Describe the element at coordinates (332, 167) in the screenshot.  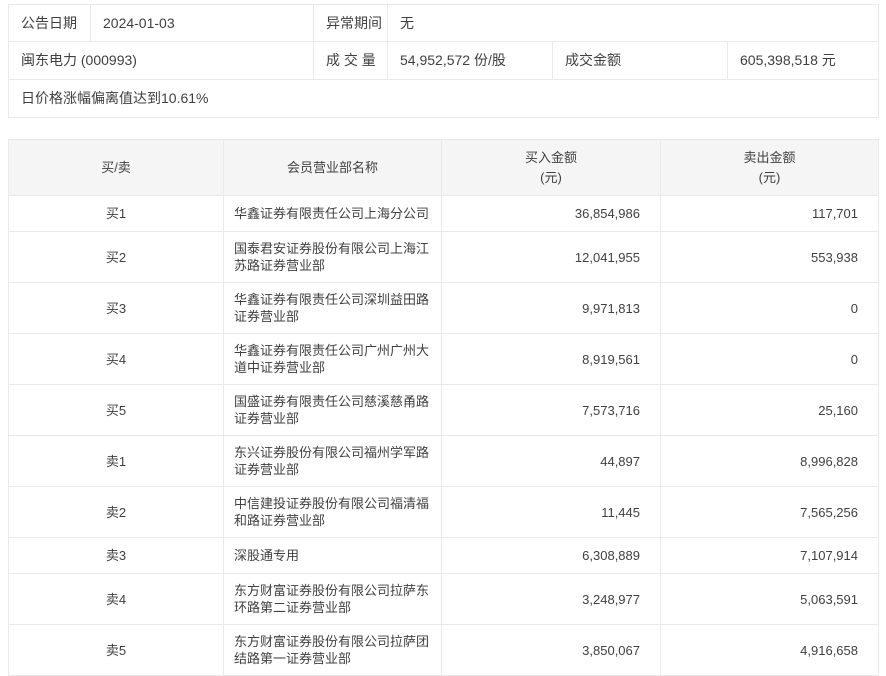
I see `col-header-branch: 会员营业部名称` at that location.